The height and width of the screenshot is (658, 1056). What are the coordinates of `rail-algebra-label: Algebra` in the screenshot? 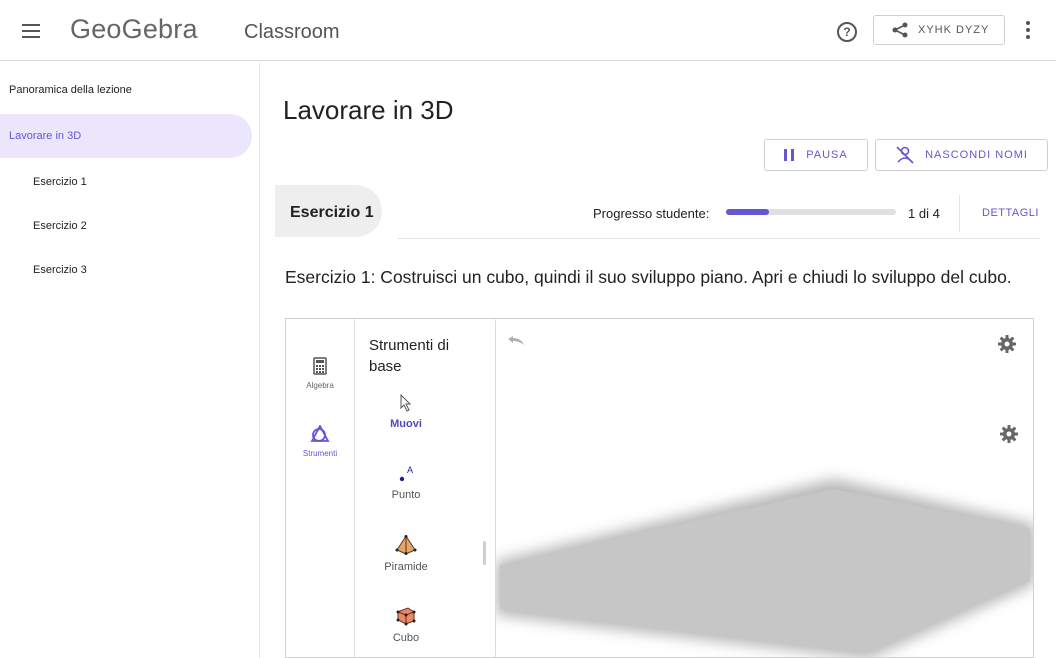 It's located at (320, 385).